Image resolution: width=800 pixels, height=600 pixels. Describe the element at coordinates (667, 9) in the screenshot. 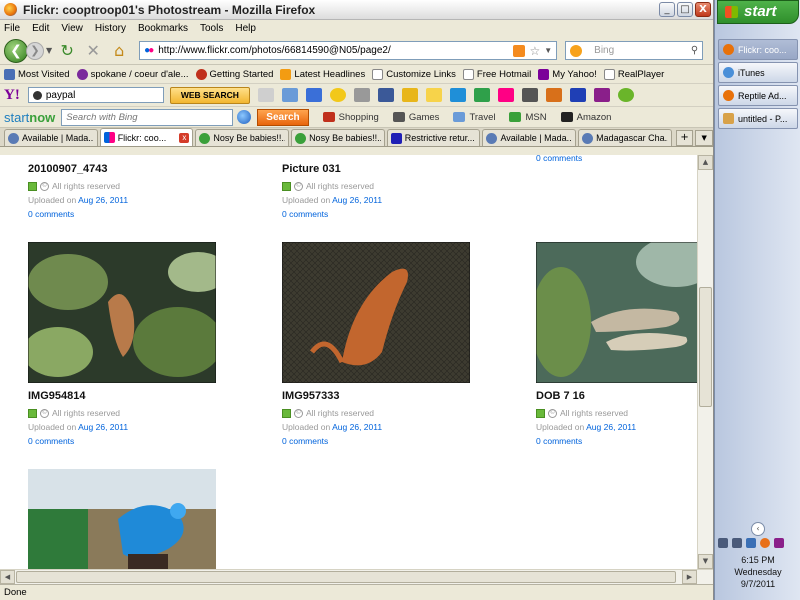

I see `minimize-button: _` at that location.